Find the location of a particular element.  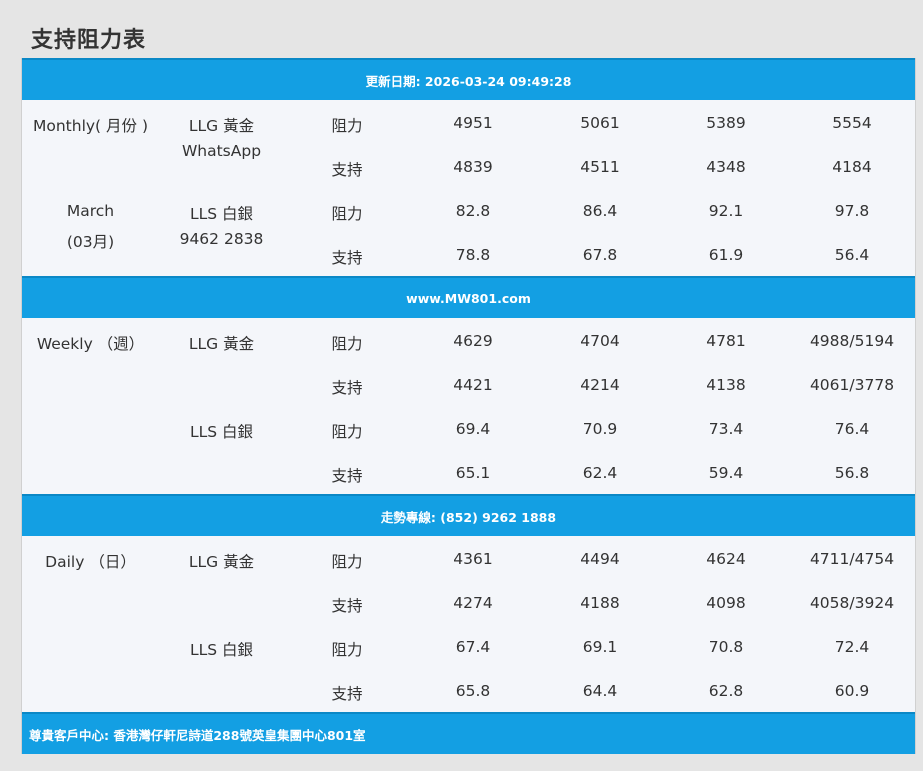

monthly-row-0-value-3: 5389 is located at coordinates (726, 123).